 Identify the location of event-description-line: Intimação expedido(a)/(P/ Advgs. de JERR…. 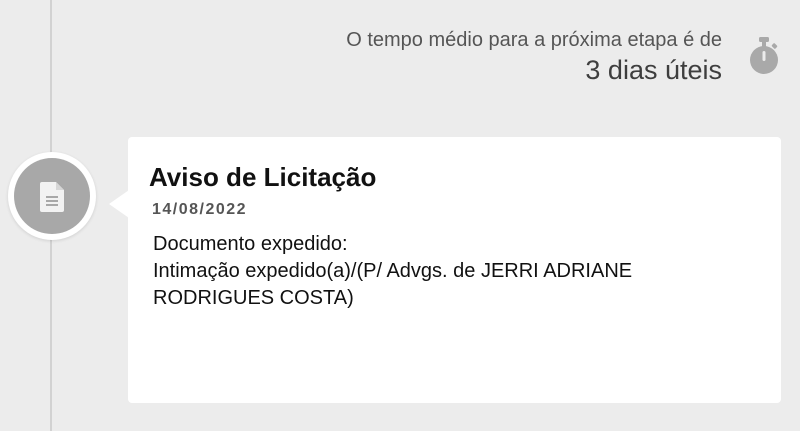
(393, 271).